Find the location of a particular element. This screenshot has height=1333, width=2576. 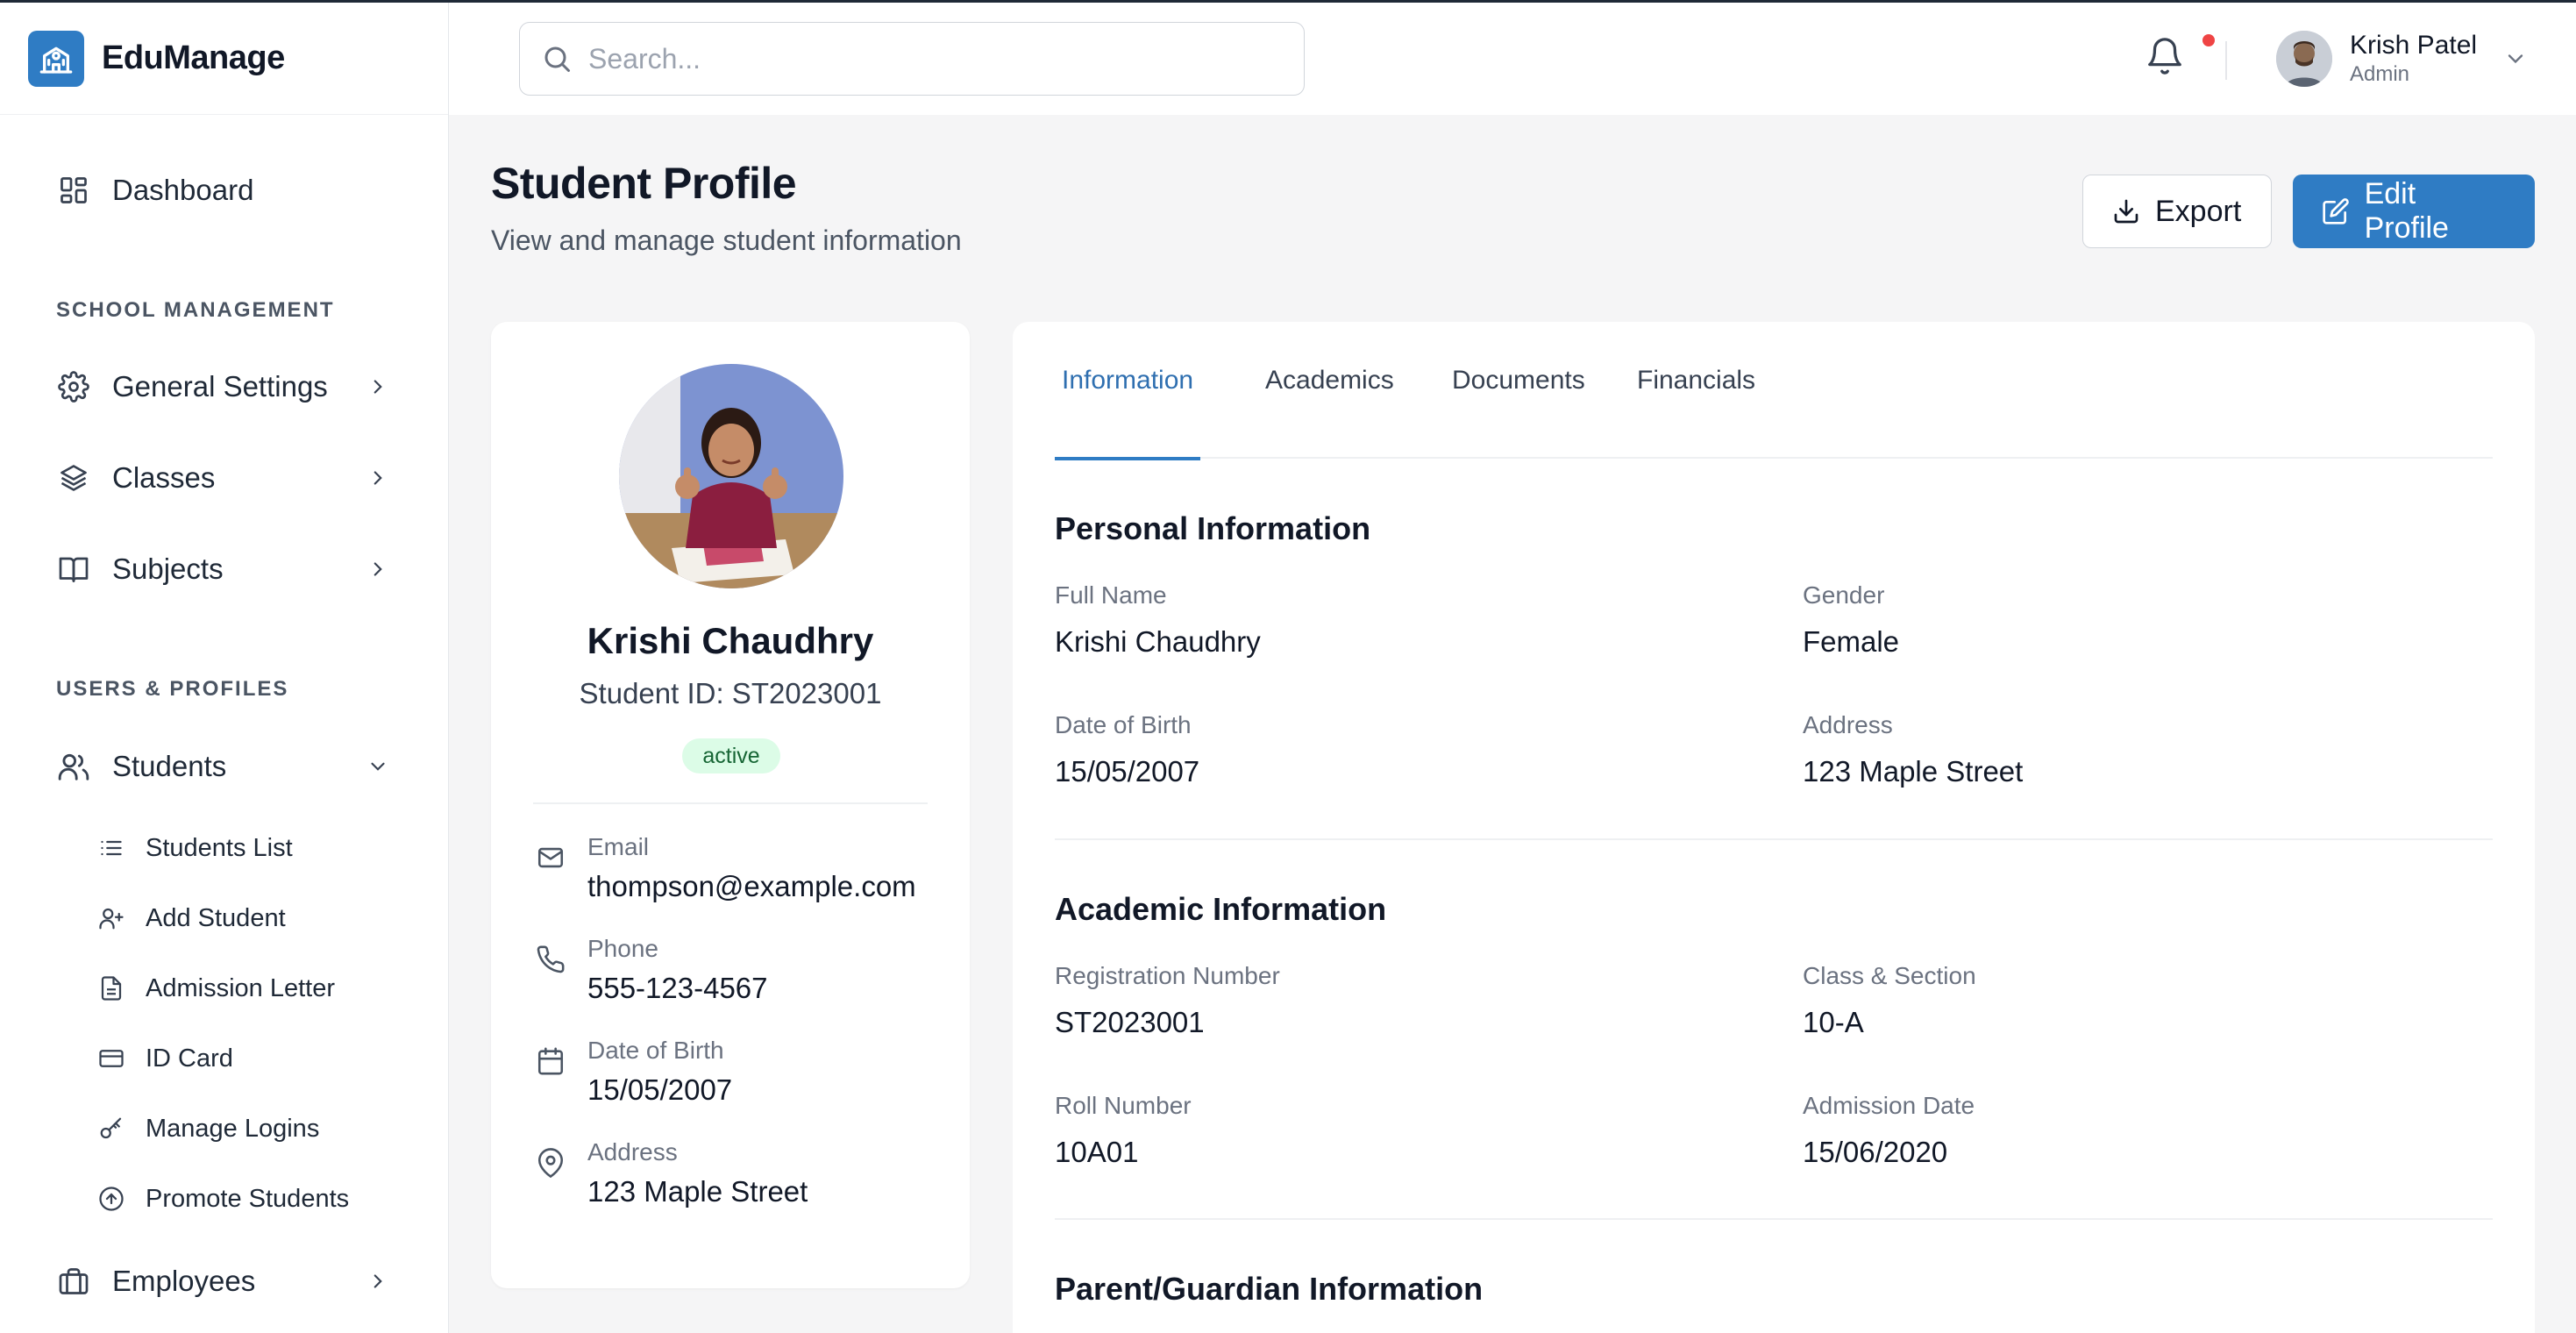

contact-address: Address 123 Maple Street is located at coordinates (670, 1173).